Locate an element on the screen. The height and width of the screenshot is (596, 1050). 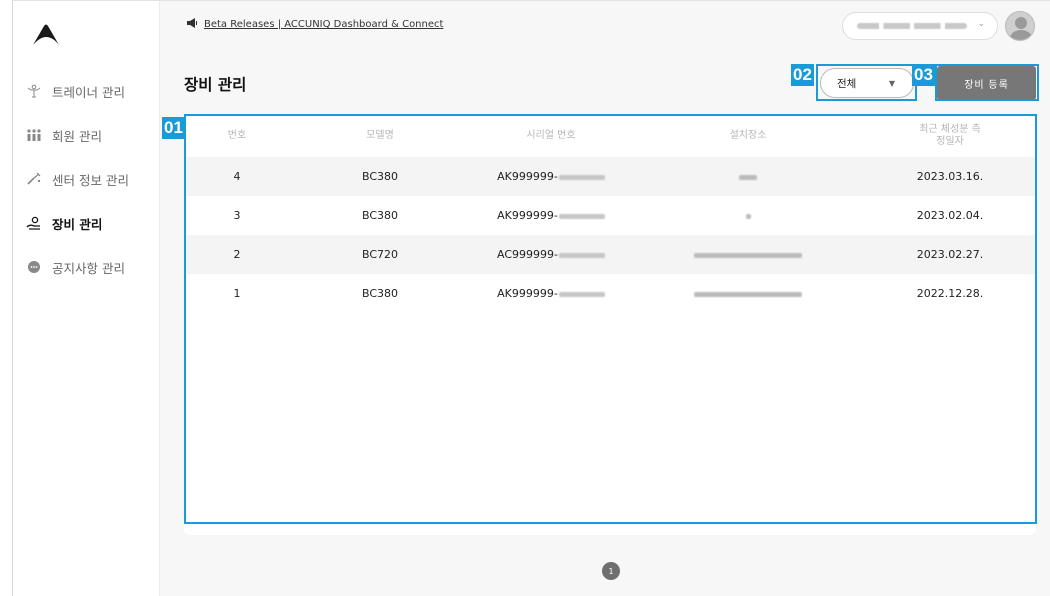
cell-date: 2023.02.27. is located at coordinates (950, 254).